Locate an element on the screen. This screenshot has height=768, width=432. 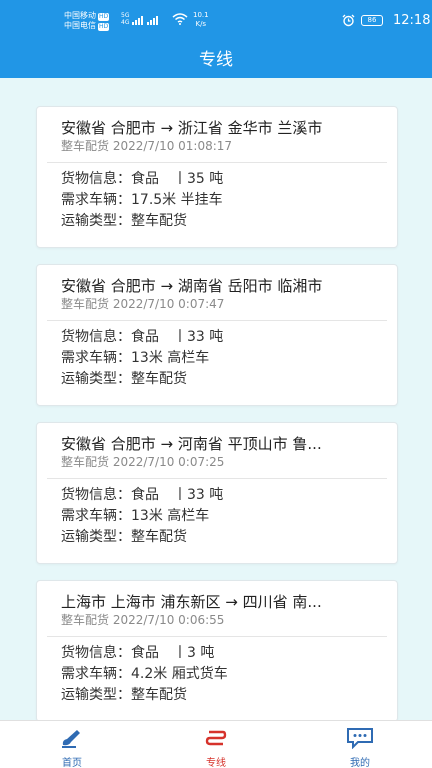
route-subtitle: 整车配货 2022/7/10 0:07:47 is located at coordinates (143, 304).